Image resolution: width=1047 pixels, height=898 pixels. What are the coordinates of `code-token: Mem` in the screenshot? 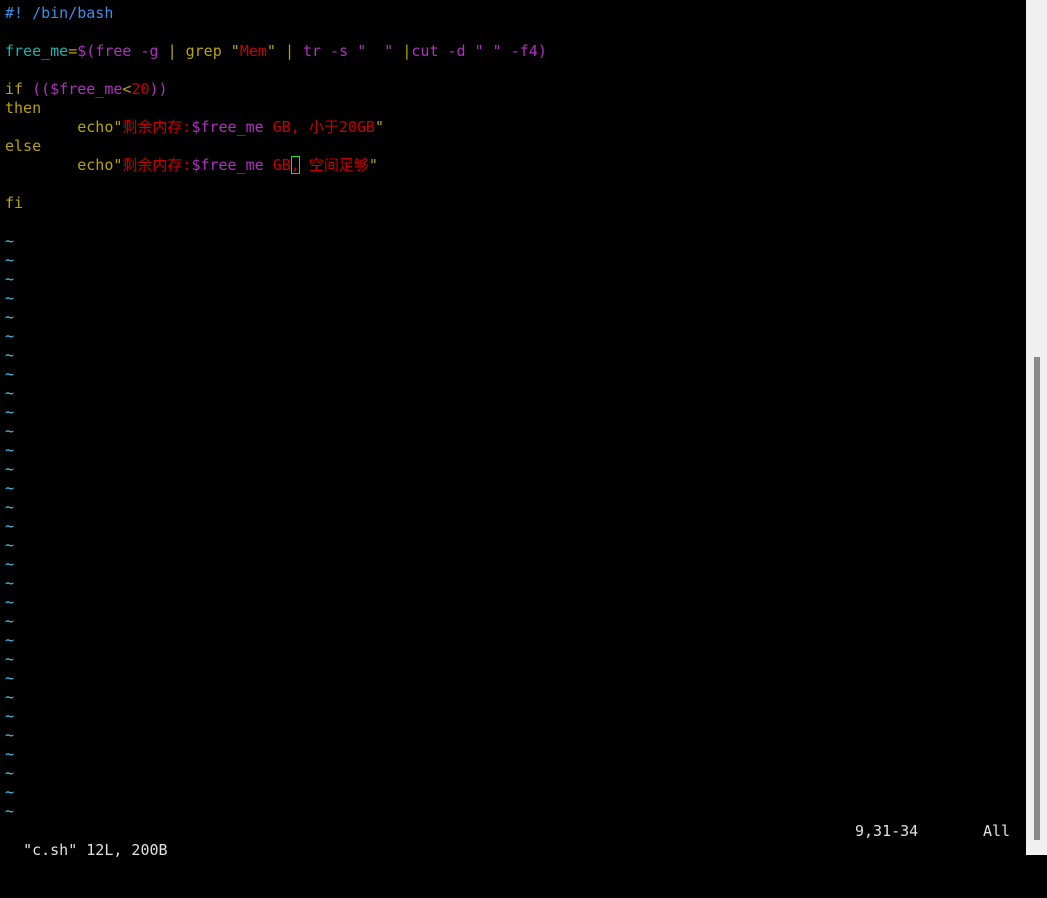 It's located at (253, 51).